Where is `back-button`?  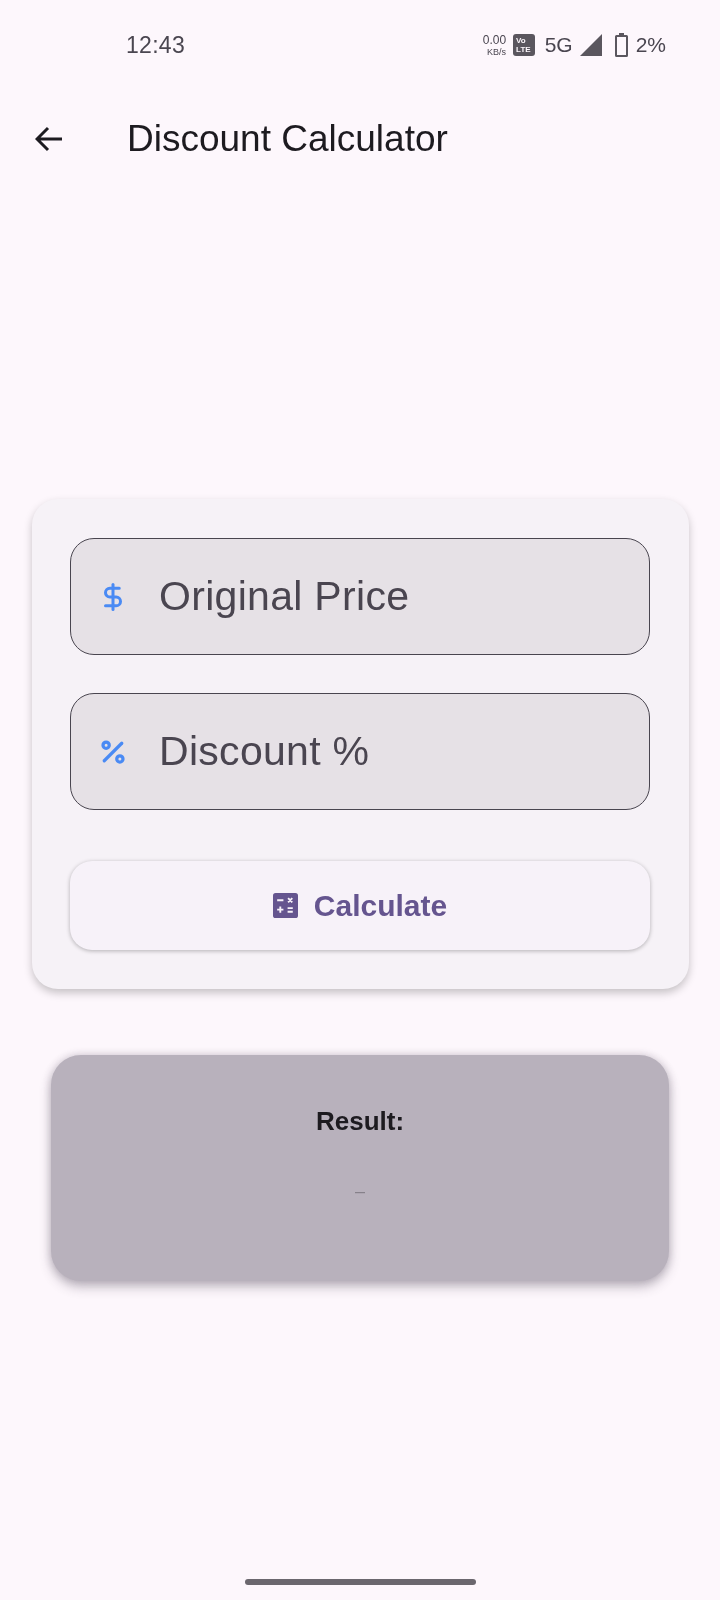 back-button is located at coordinates (49, 139).